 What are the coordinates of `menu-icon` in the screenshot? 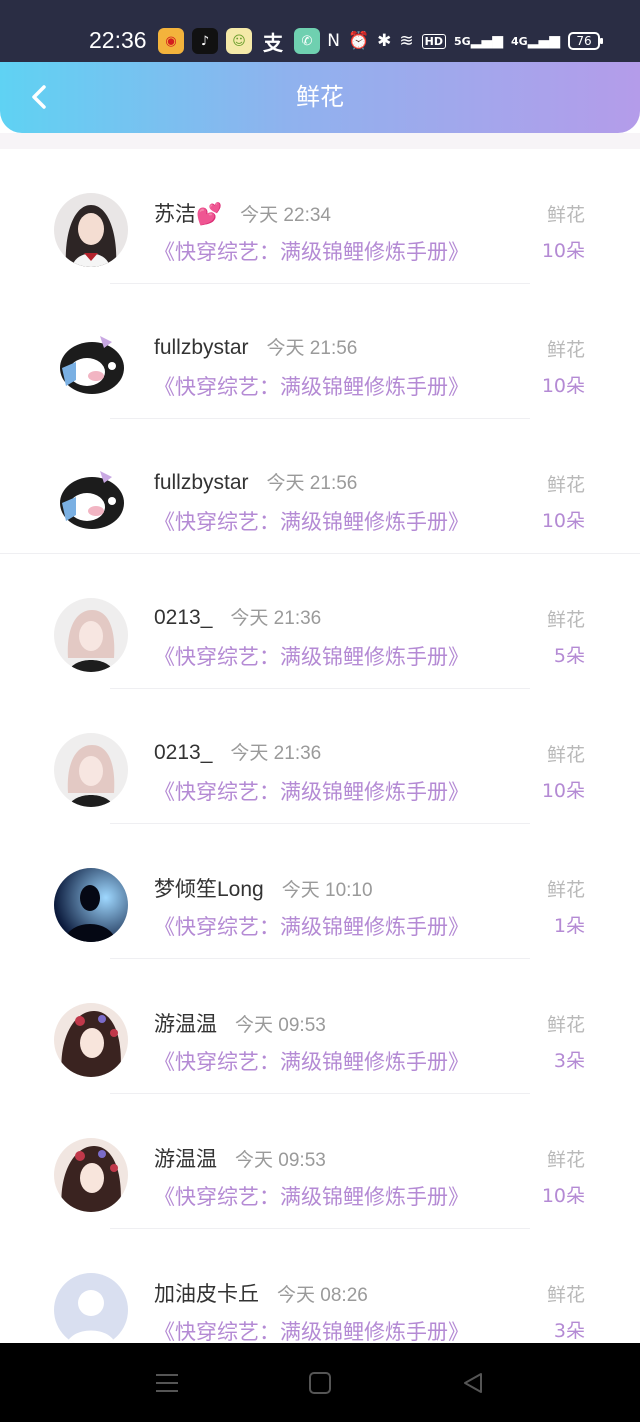 It's located at (167, 1383).